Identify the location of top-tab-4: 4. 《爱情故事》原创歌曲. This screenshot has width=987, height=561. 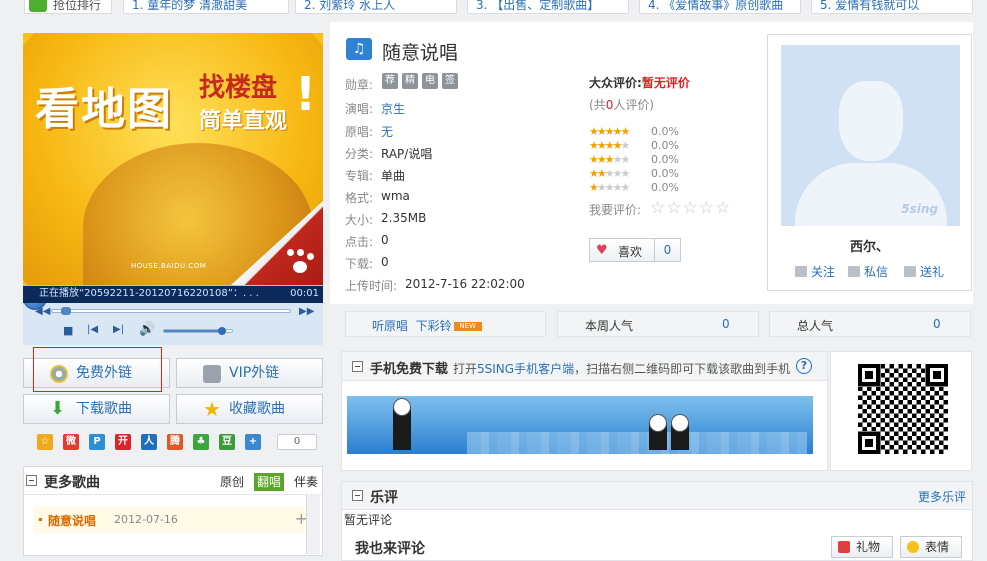
(720, 7).